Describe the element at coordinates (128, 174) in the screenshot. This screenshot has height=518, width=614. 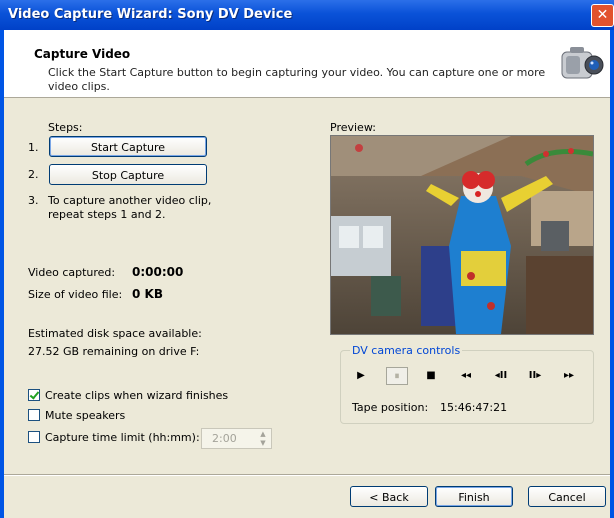
I see `stop-capture-button: Stop Capture` at that location.